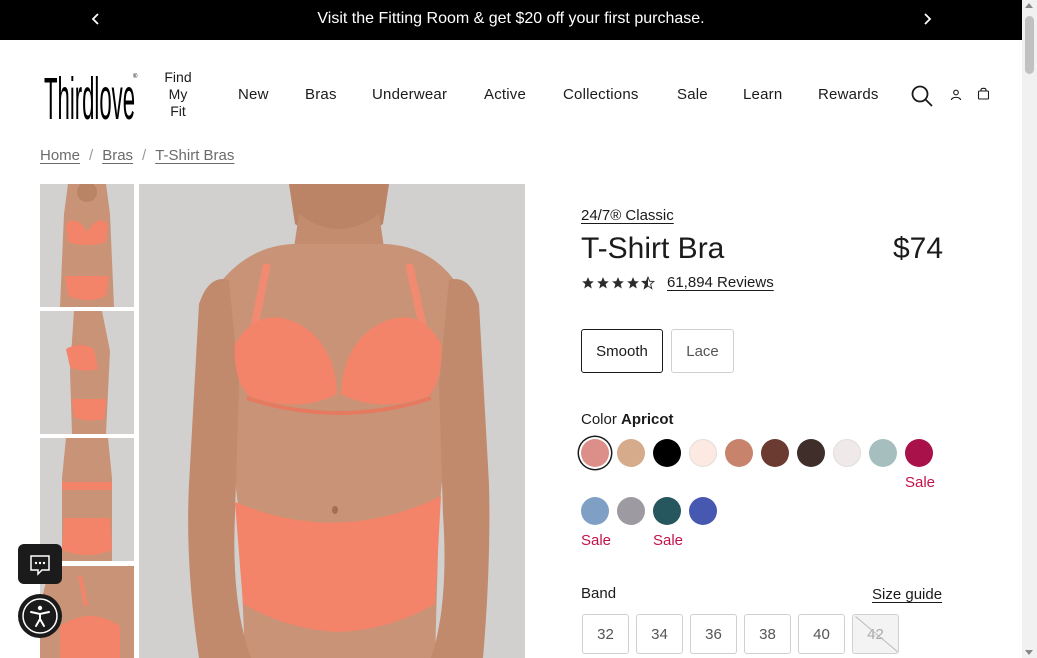 The width and height of the screenshot is (1037, 658). I want to click on accessibility-button, so click(40, 616).